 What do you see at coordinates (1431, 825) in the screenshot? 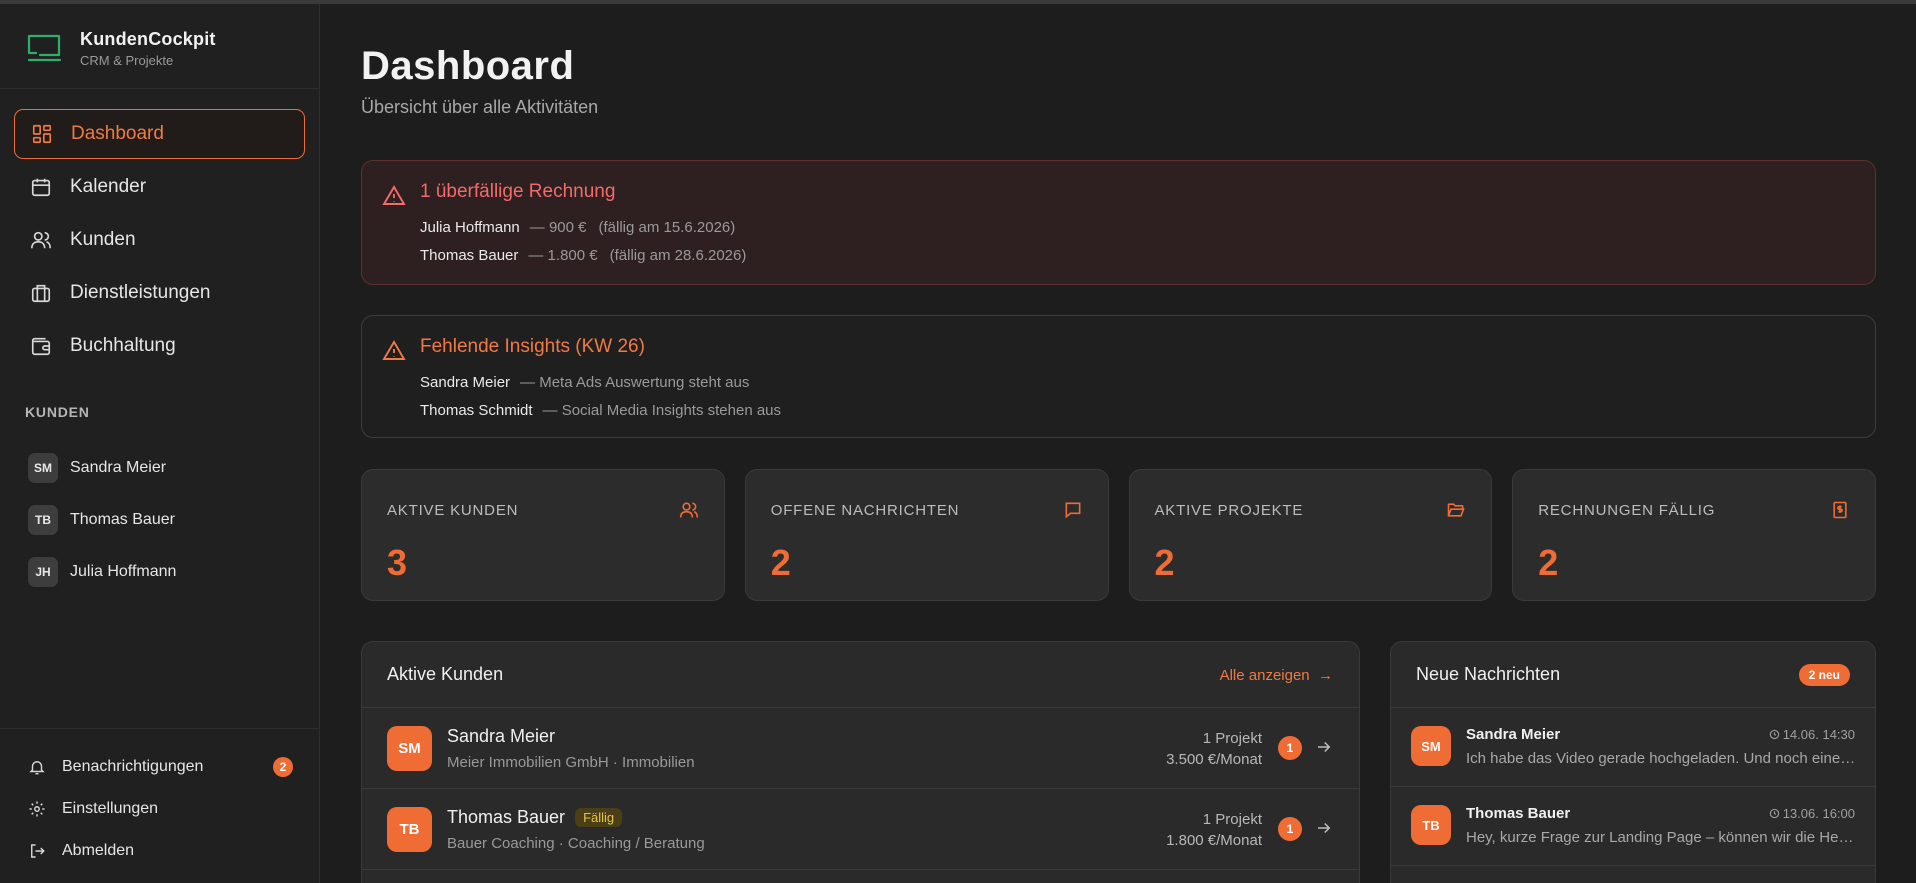
I see `avatar: TB` at bounding box center [1431, 825].